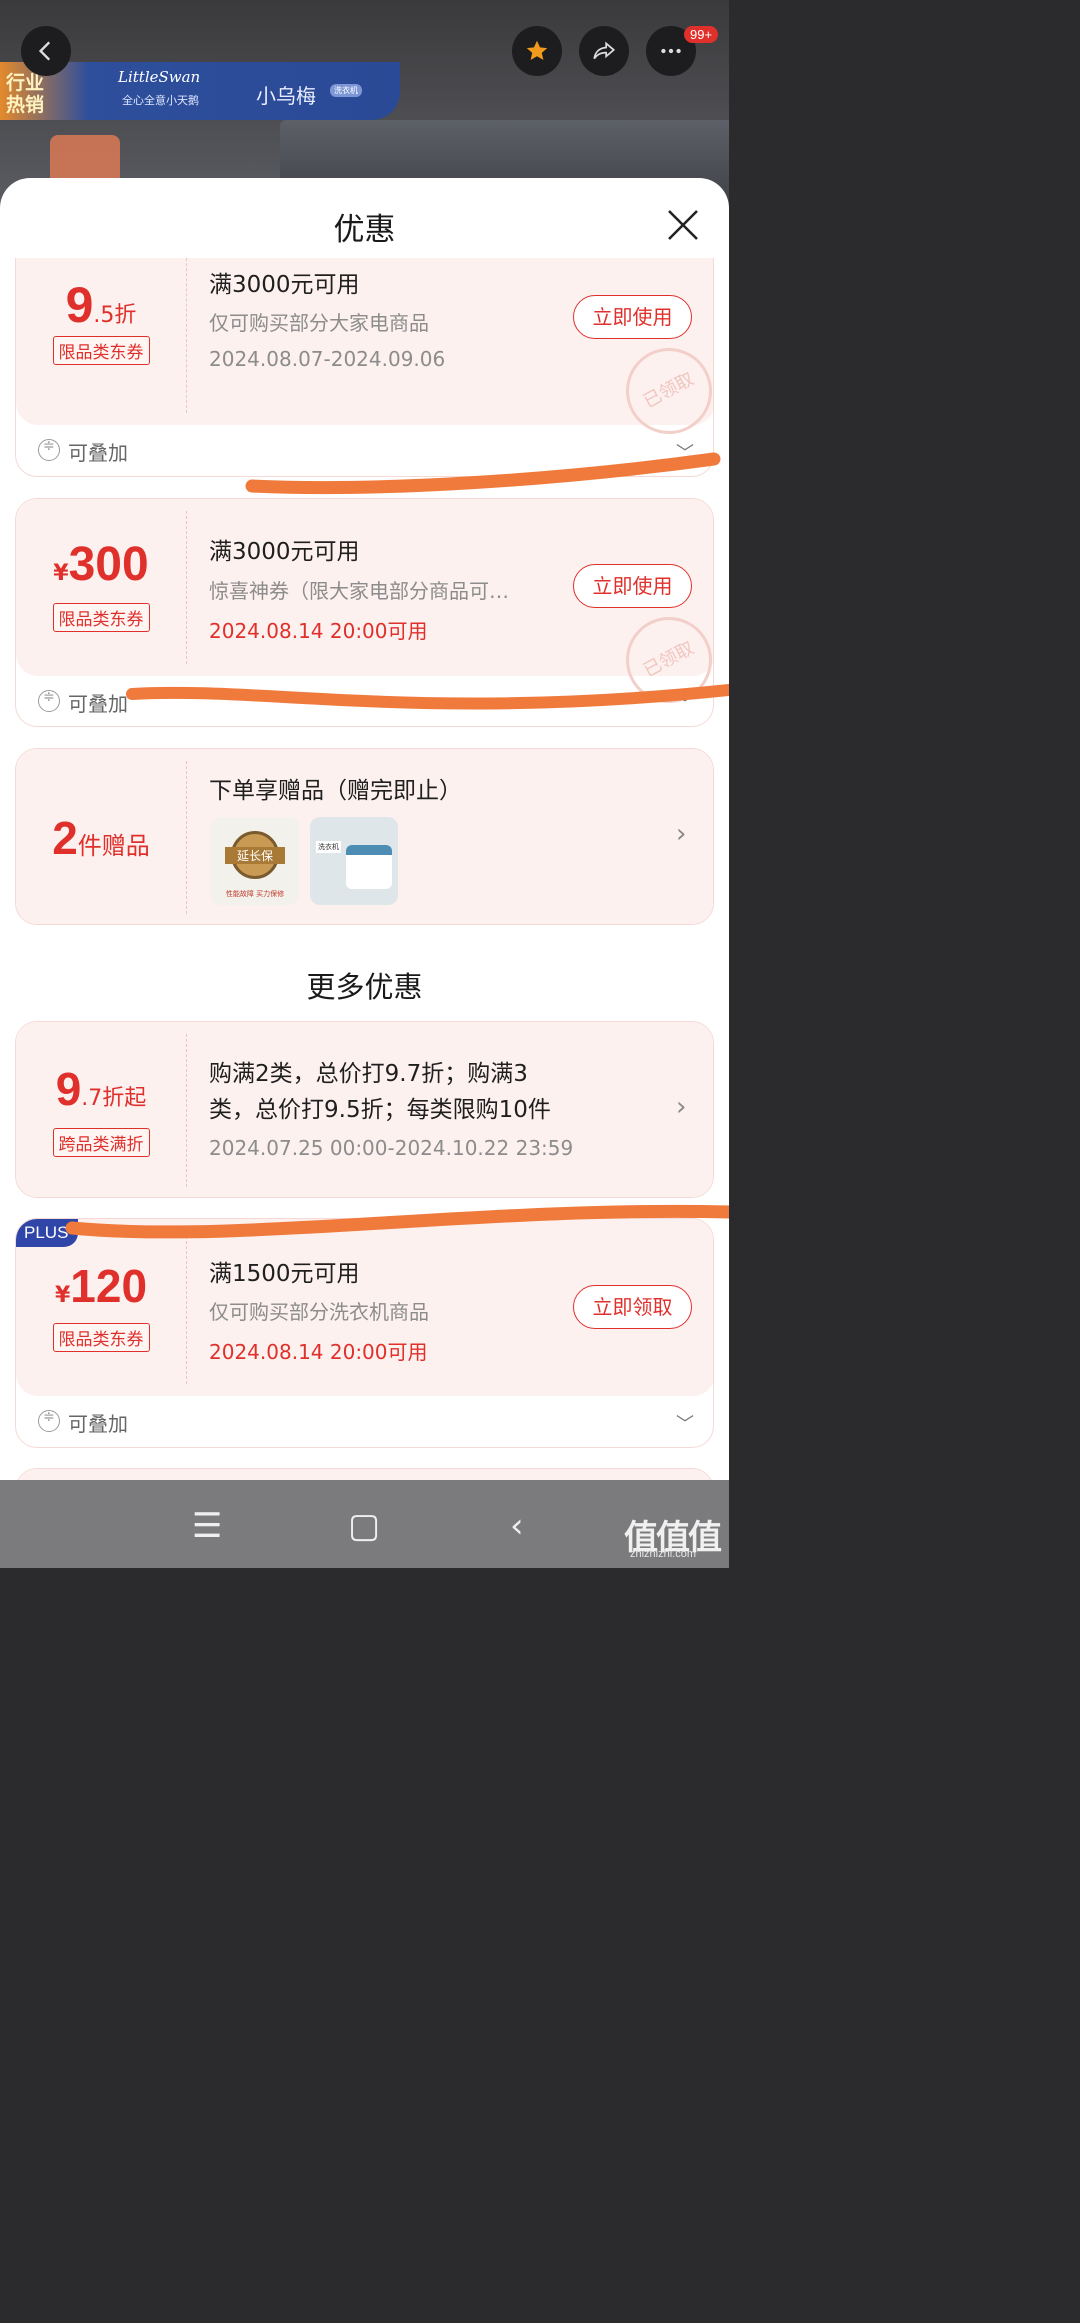  What do you see at coordinates (25, 94) in the screenshot?
I see `hot-sale-tag: 行业热销` at bounding box center [25, 94].